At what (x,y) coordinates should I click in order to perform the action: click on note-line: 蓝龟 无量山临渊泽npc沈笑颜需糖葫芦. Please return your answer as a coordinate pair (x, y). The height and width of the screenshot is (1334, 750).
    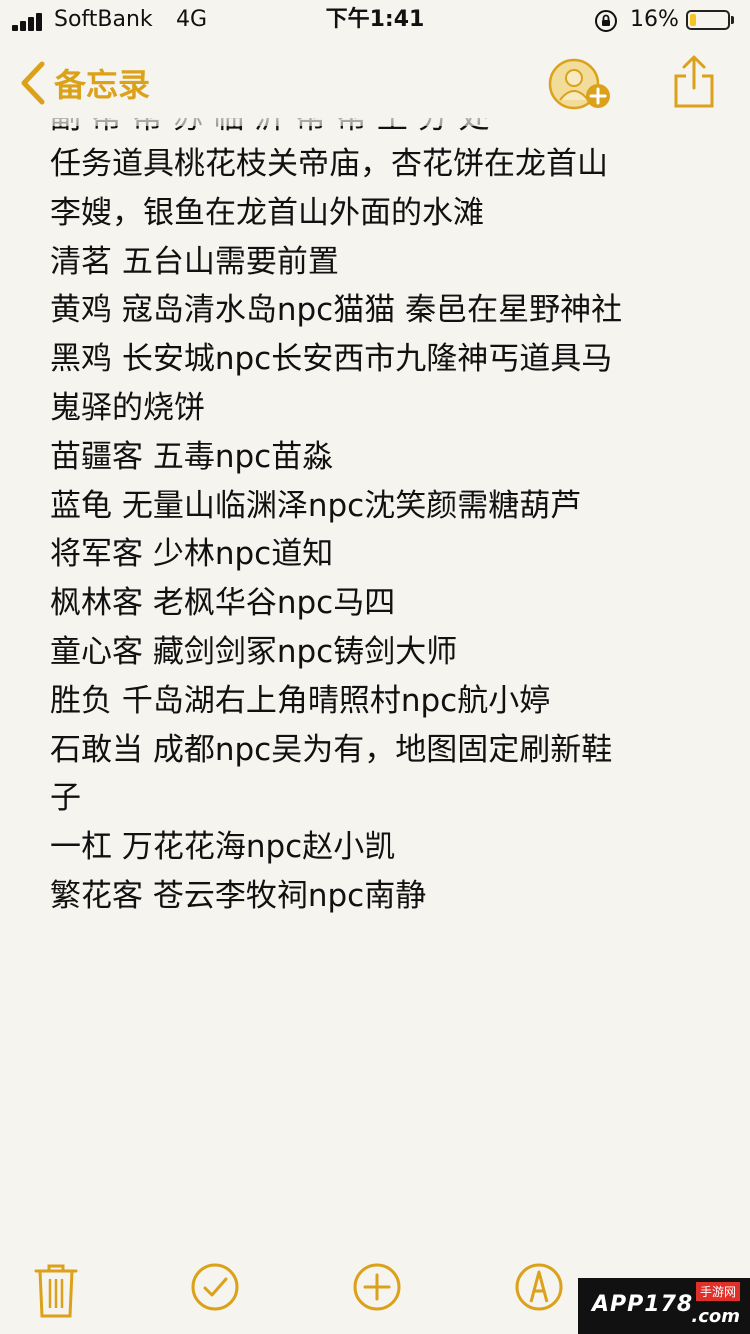
    Looking at the image, I should click on (316, 505).